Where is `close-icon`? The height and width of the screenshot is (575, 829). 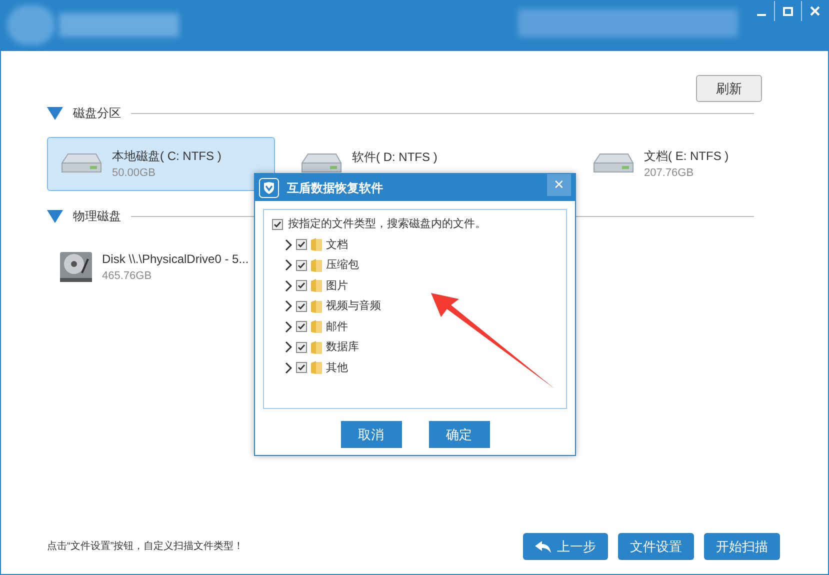 close-icon is located at coordinates (815, 11).